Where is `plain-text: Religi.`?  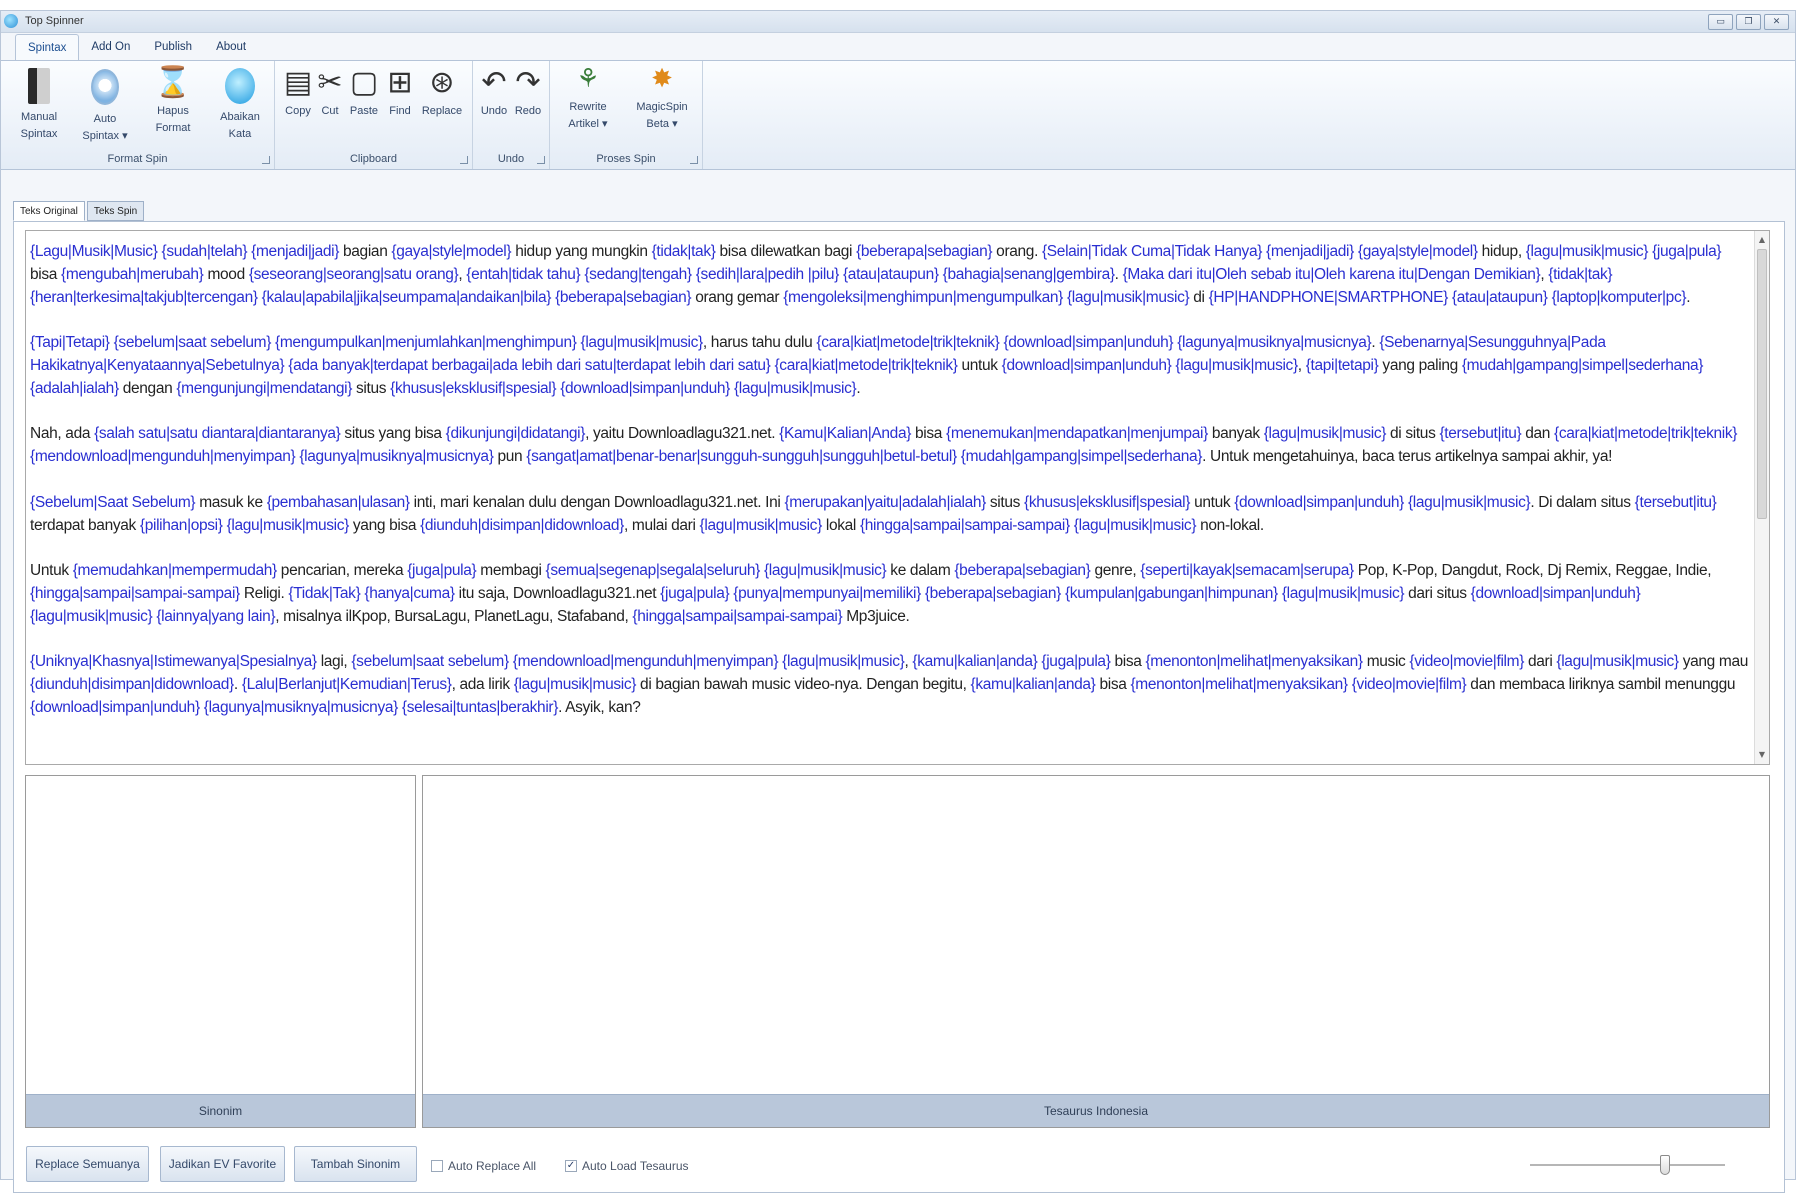 plain-text: Religi. is located at coordinates (264, 593).